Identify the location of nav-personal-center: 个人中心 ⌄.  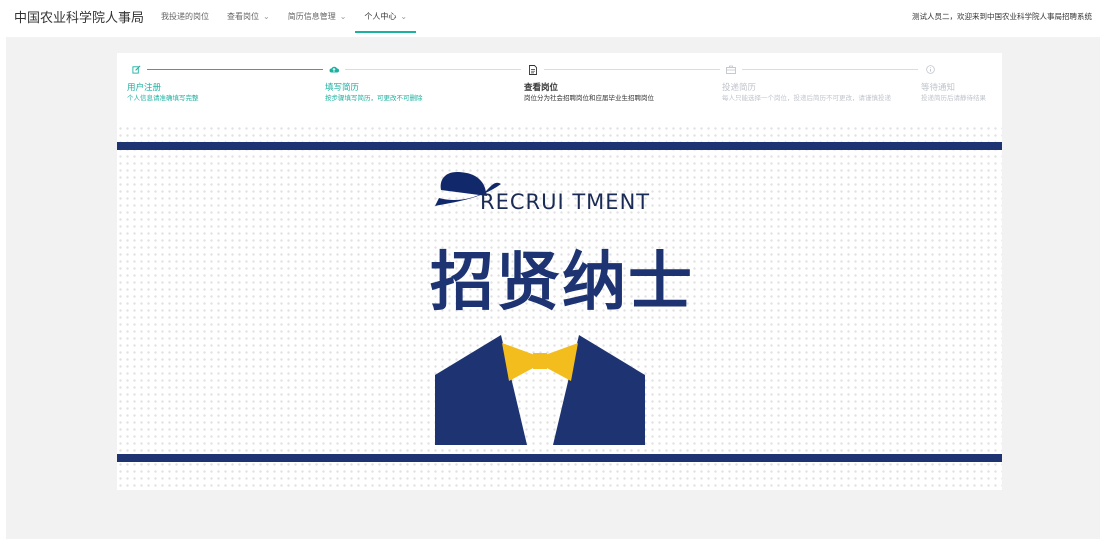
(386, 16).